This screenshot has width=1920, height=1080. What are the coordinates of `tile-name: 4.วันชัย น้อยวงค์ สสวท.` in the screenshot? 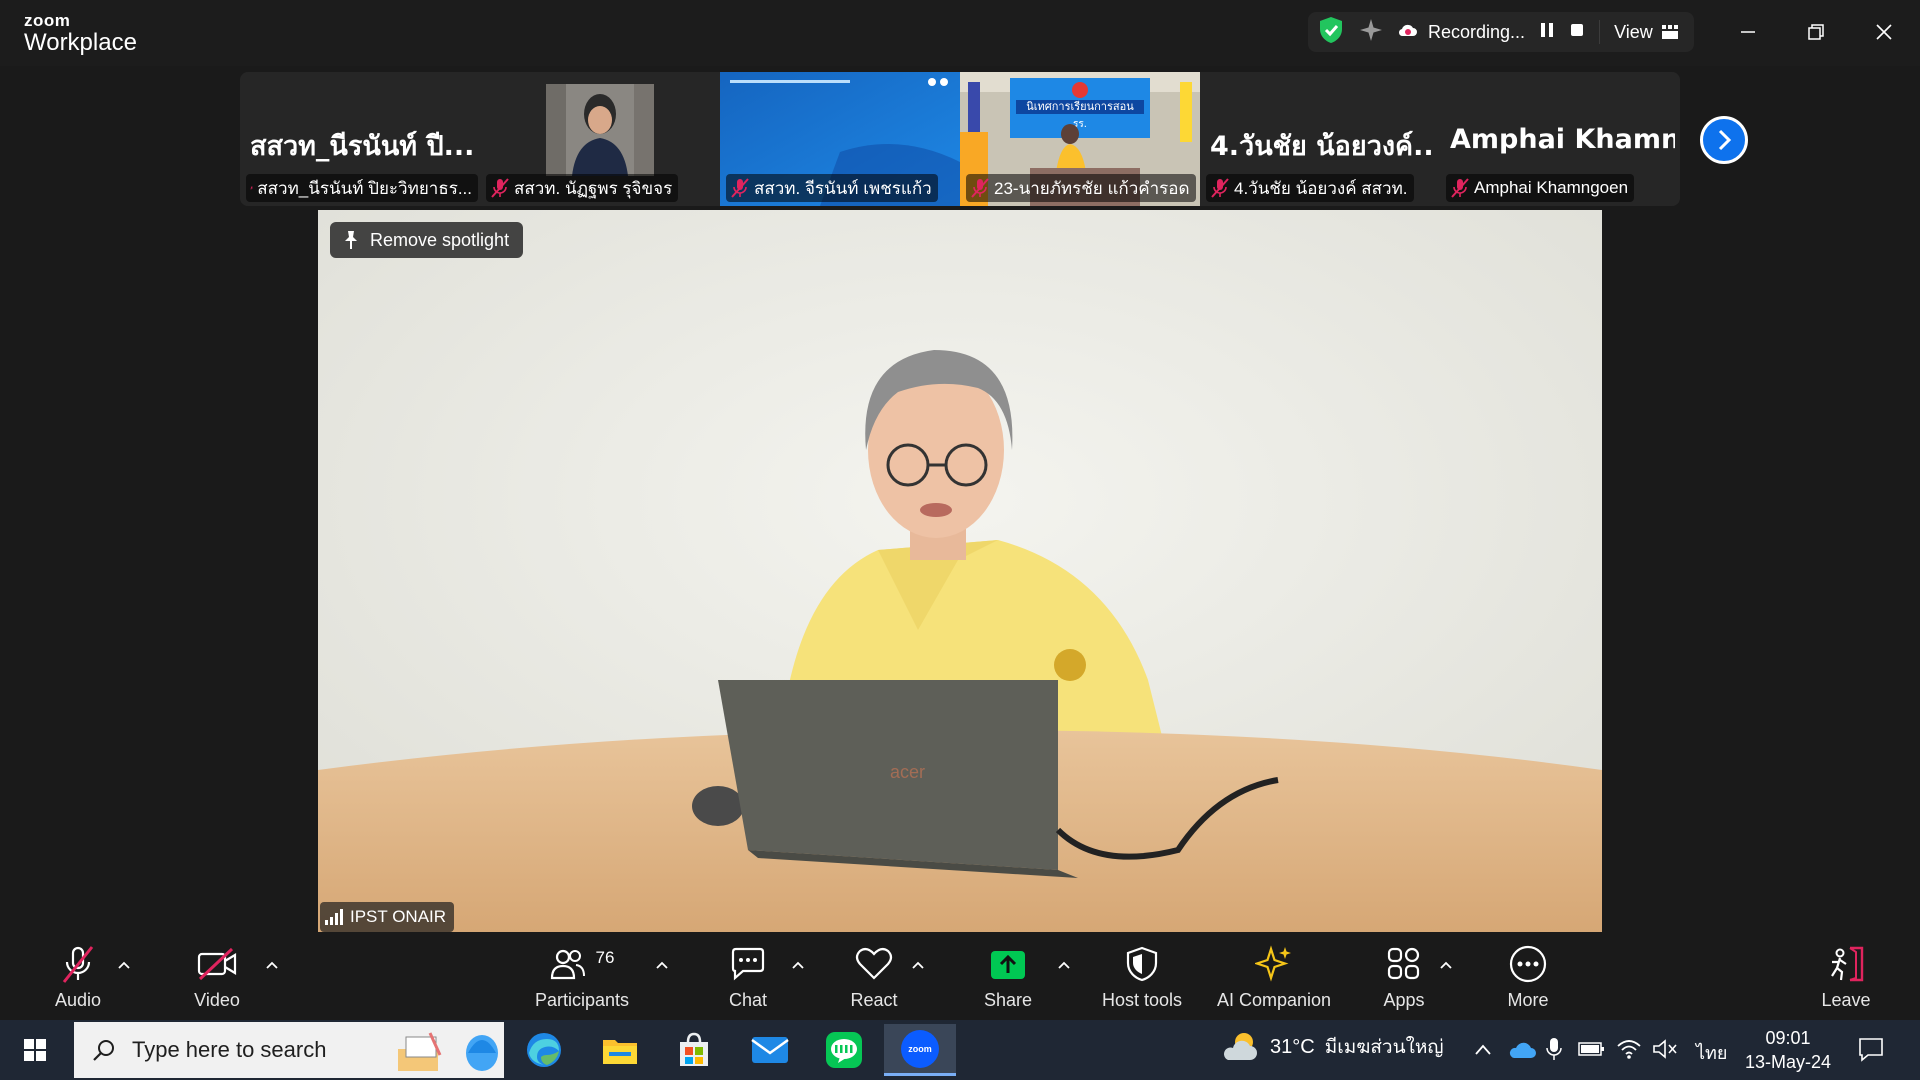 It's located at (1321, 188).